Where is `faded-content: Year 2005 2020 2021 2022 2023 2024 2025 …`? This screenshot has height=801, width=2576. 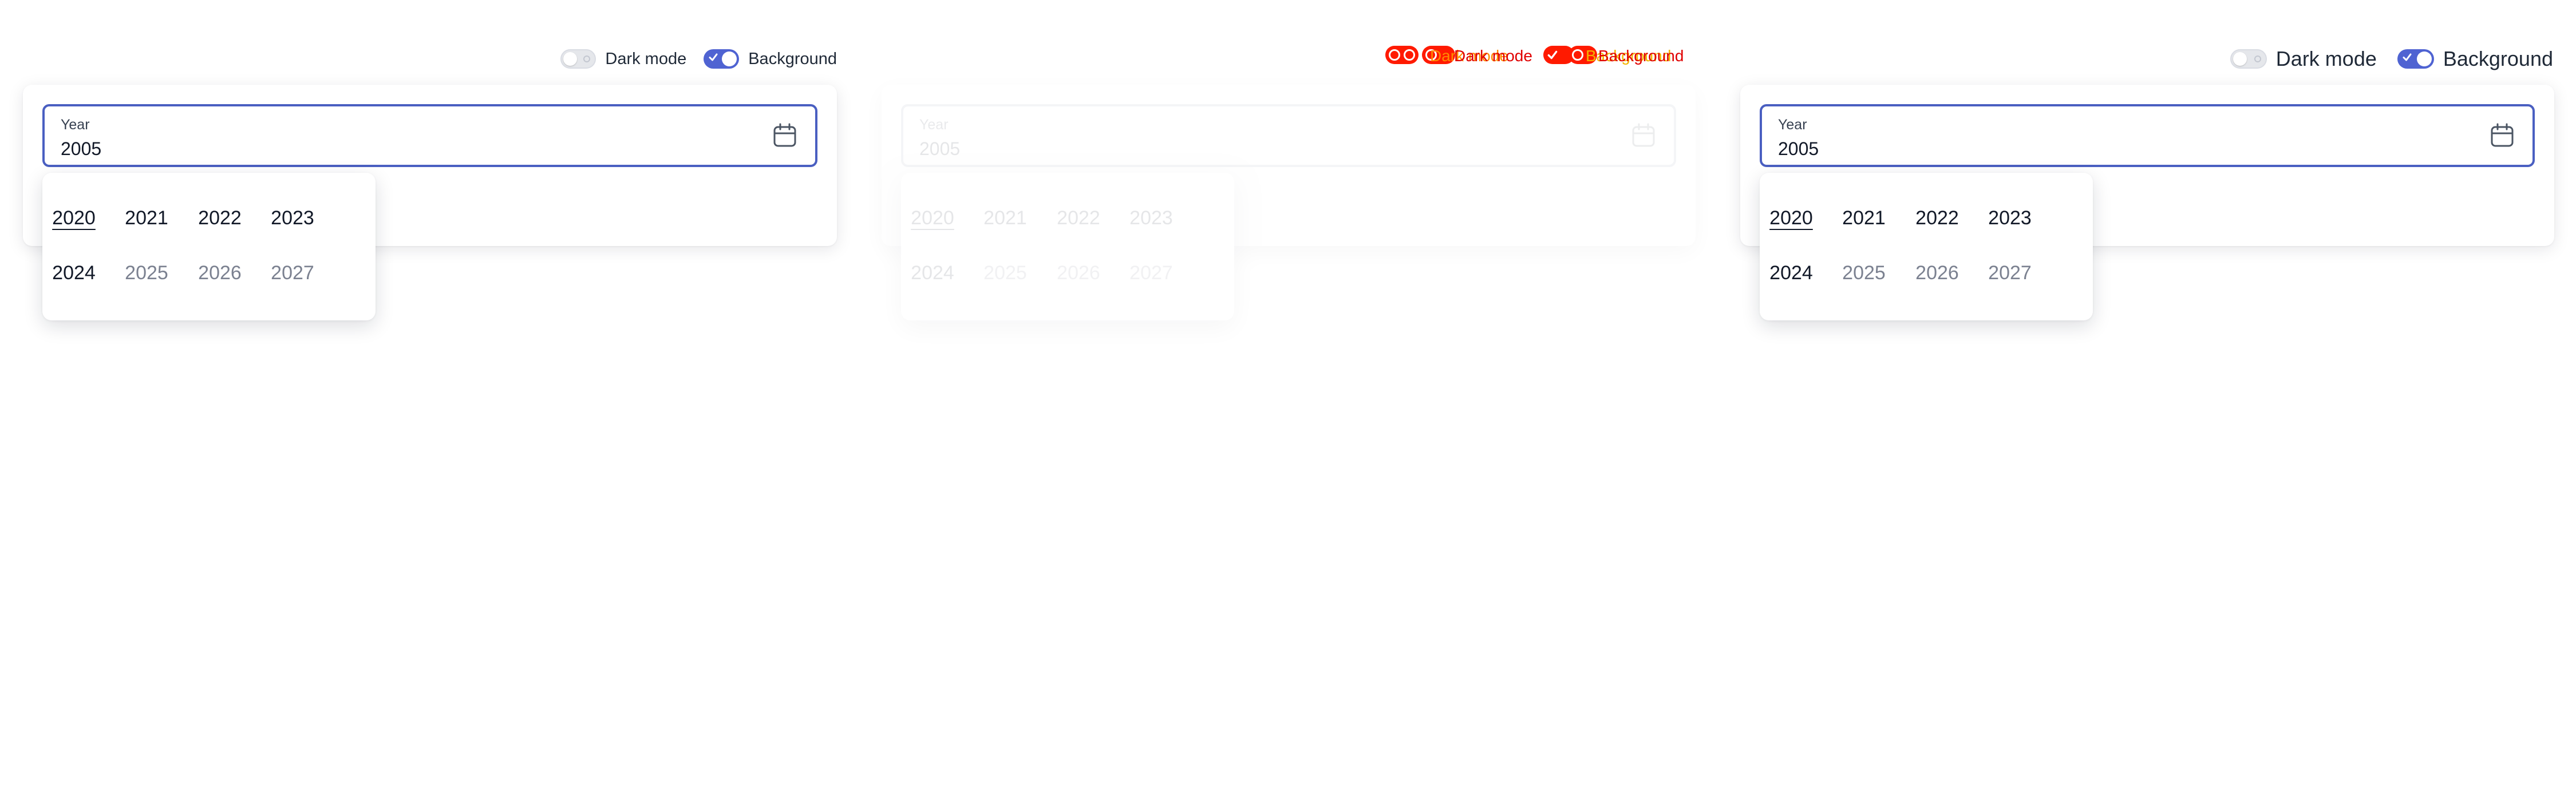
faded-content: Year 2005 2020 2021 2022 2023 2024 2025 … is located at coordinates (1288, 177).